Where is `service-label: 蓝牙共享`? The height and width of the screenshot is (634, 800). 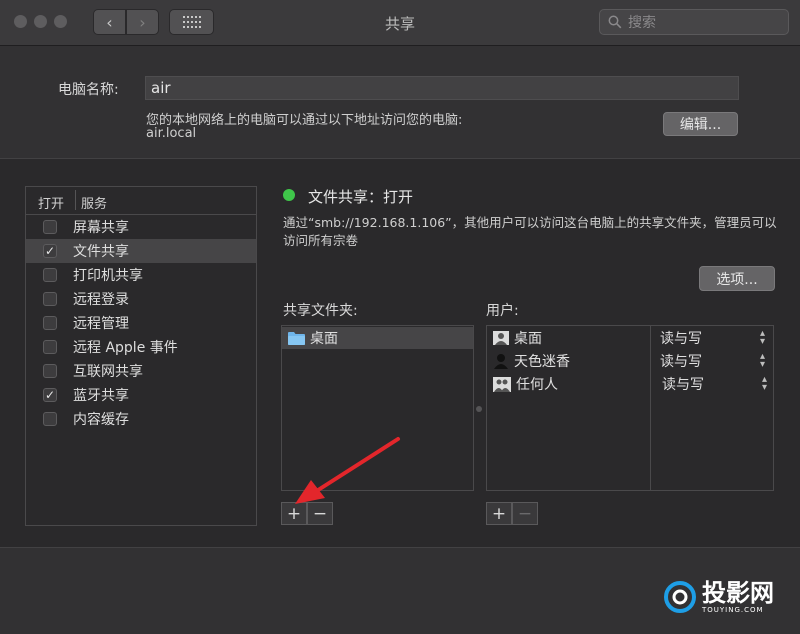
service-label: 蓝牙共享 is located at coordinates (101, 396).